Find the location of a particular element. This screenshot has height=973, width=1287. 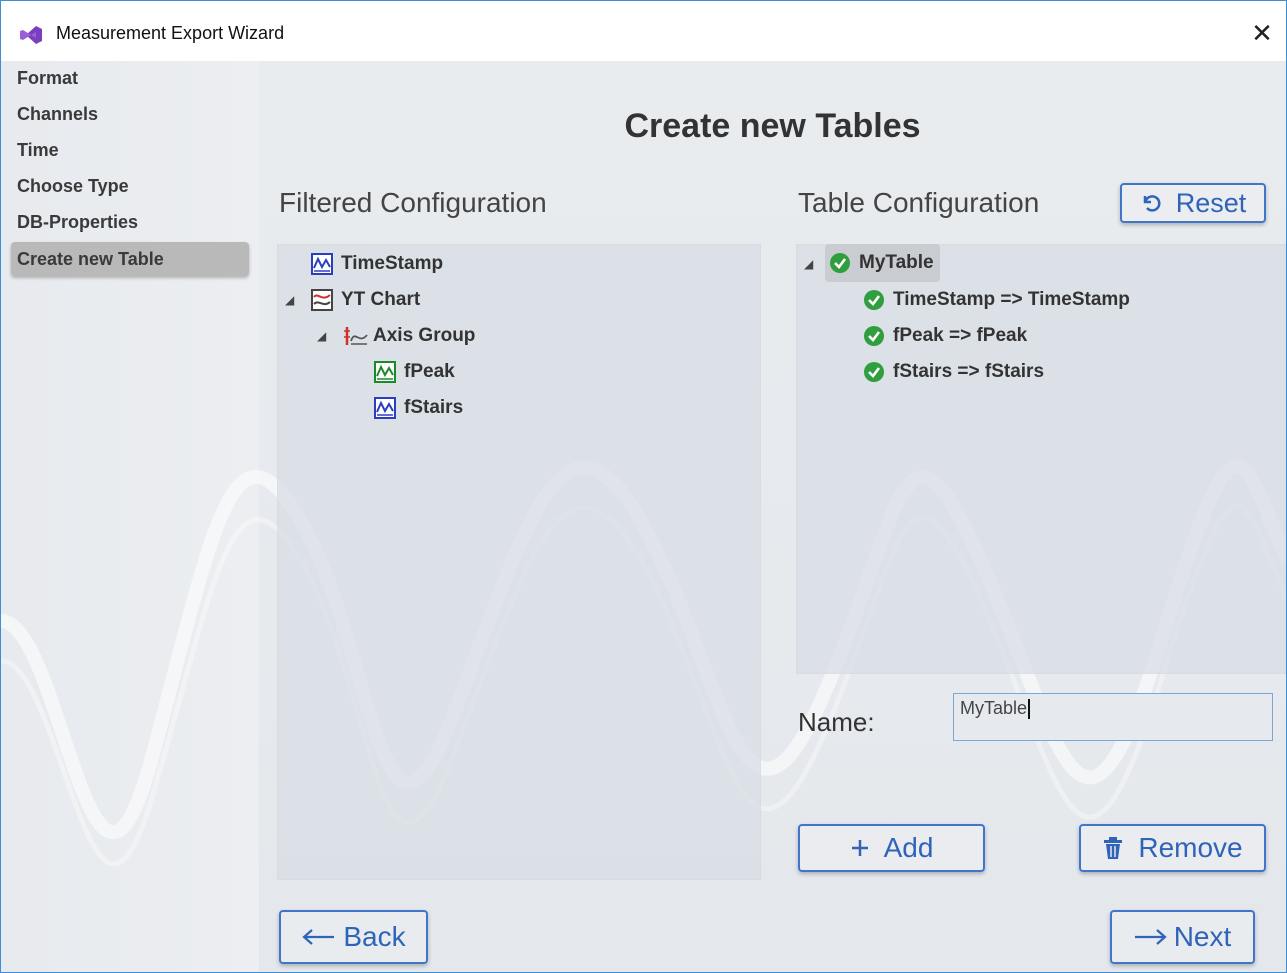

reset-button: Reset is located at coordinates (1193, 203).